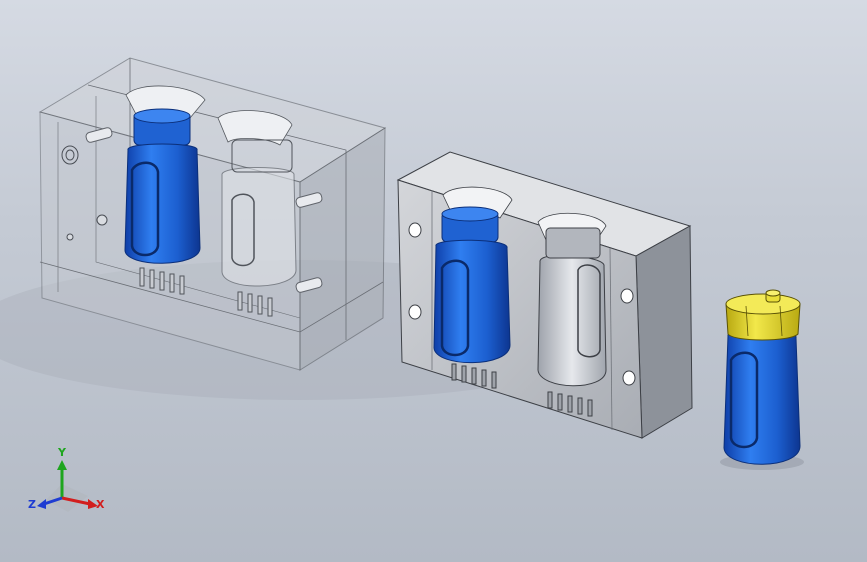 Image resolution: width=867 pixels, height=562 pixels. I want to click on blue-bottle-in-mold, so click(162, 186).